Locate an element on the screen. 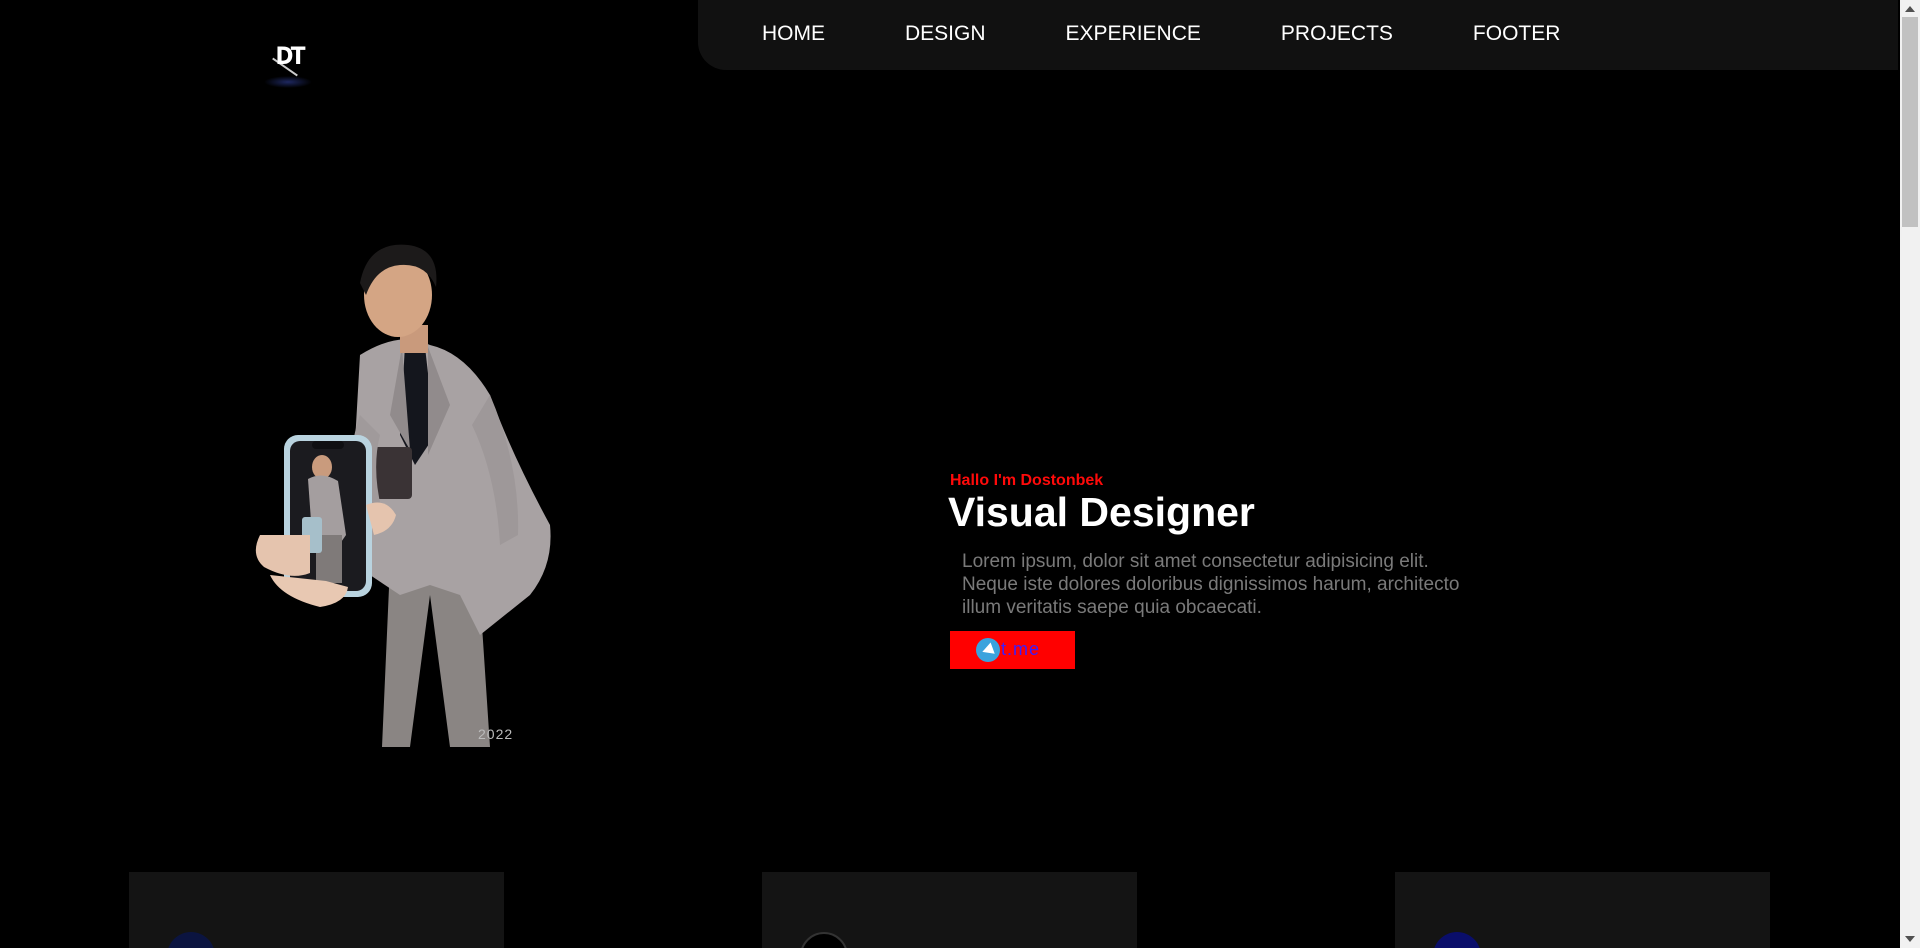 This screenshot has width=1920, height=948. nav-item-experience: EXPERIENCE is located at coordinates (1133, 34).